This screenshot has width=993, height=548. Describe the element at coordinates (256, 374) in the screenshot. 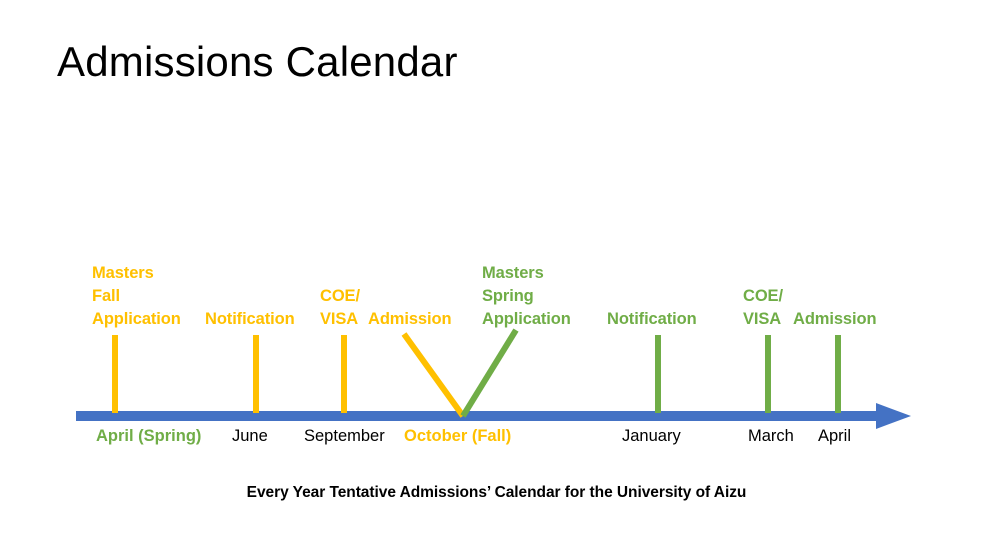

I see `marker-fall-notification` at that location.